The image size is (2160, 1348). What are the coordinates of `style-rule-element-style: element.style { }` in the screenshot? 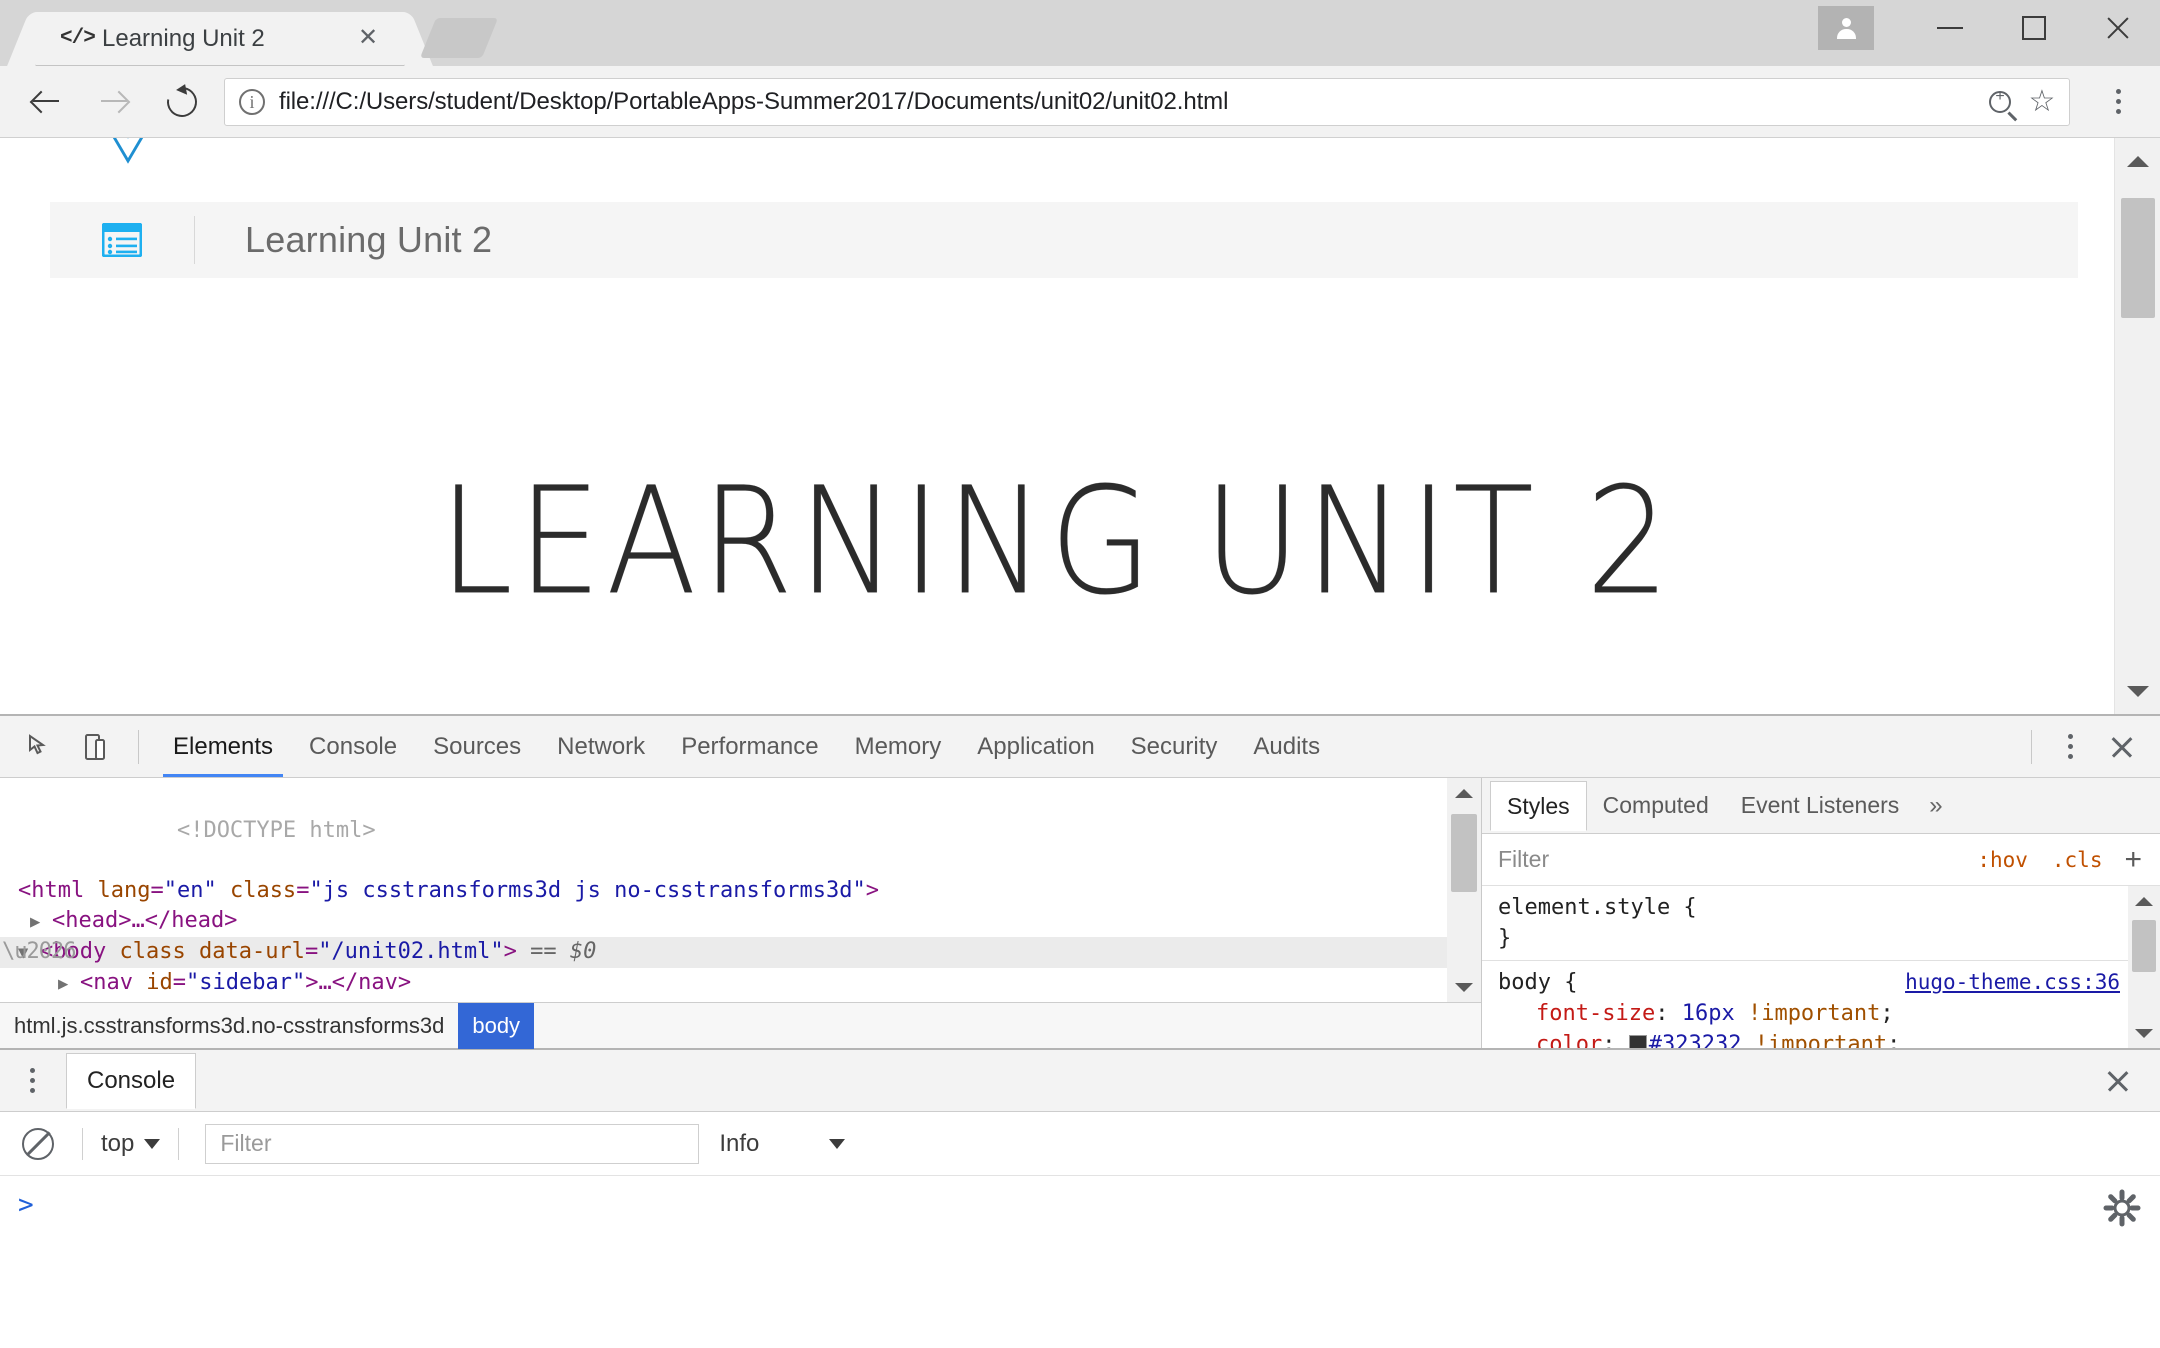 It's located at (1821, 923).